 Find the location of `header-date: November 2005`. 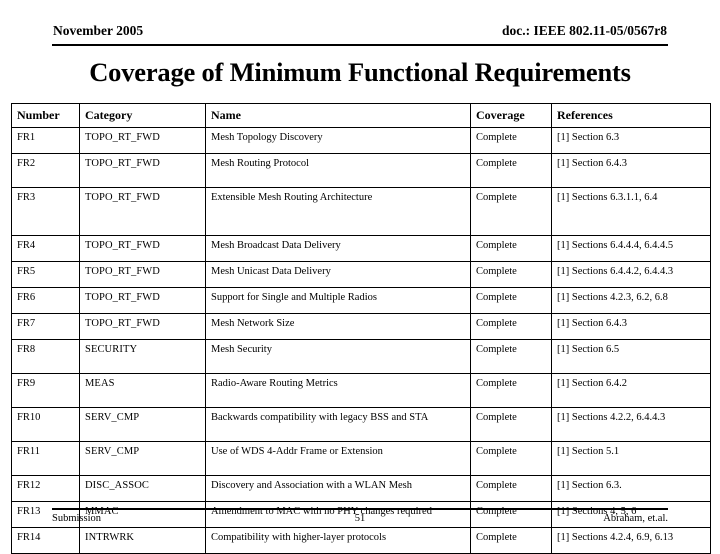

header-date: November 2005 is located at coordinates (98, 30).